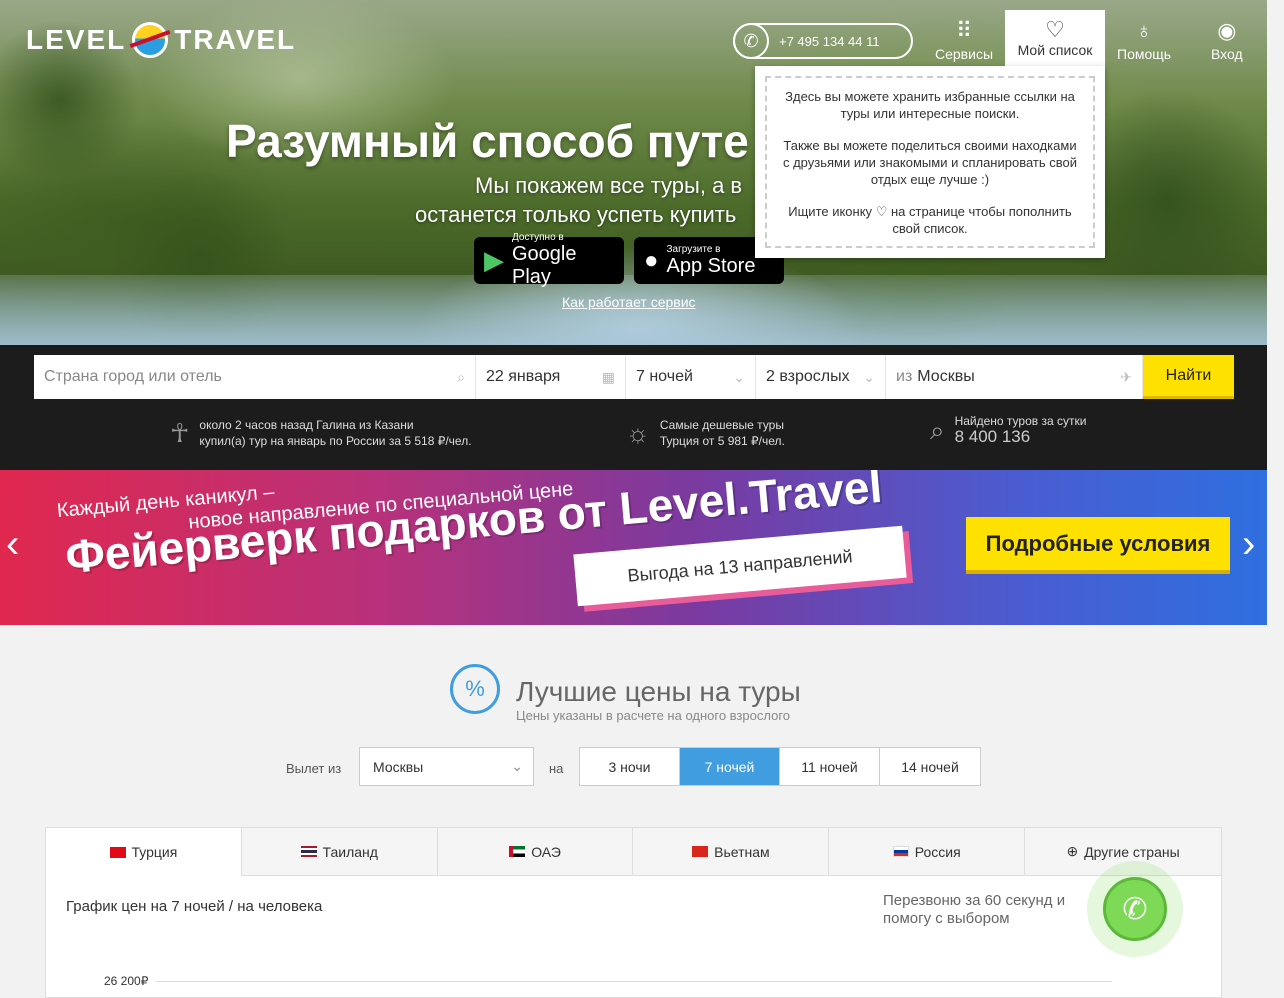  What do you see at coordinates (1144, 30) in the screenshot?
I see `lightbulb-icon: ♁` at bounding box center [1144, 30].